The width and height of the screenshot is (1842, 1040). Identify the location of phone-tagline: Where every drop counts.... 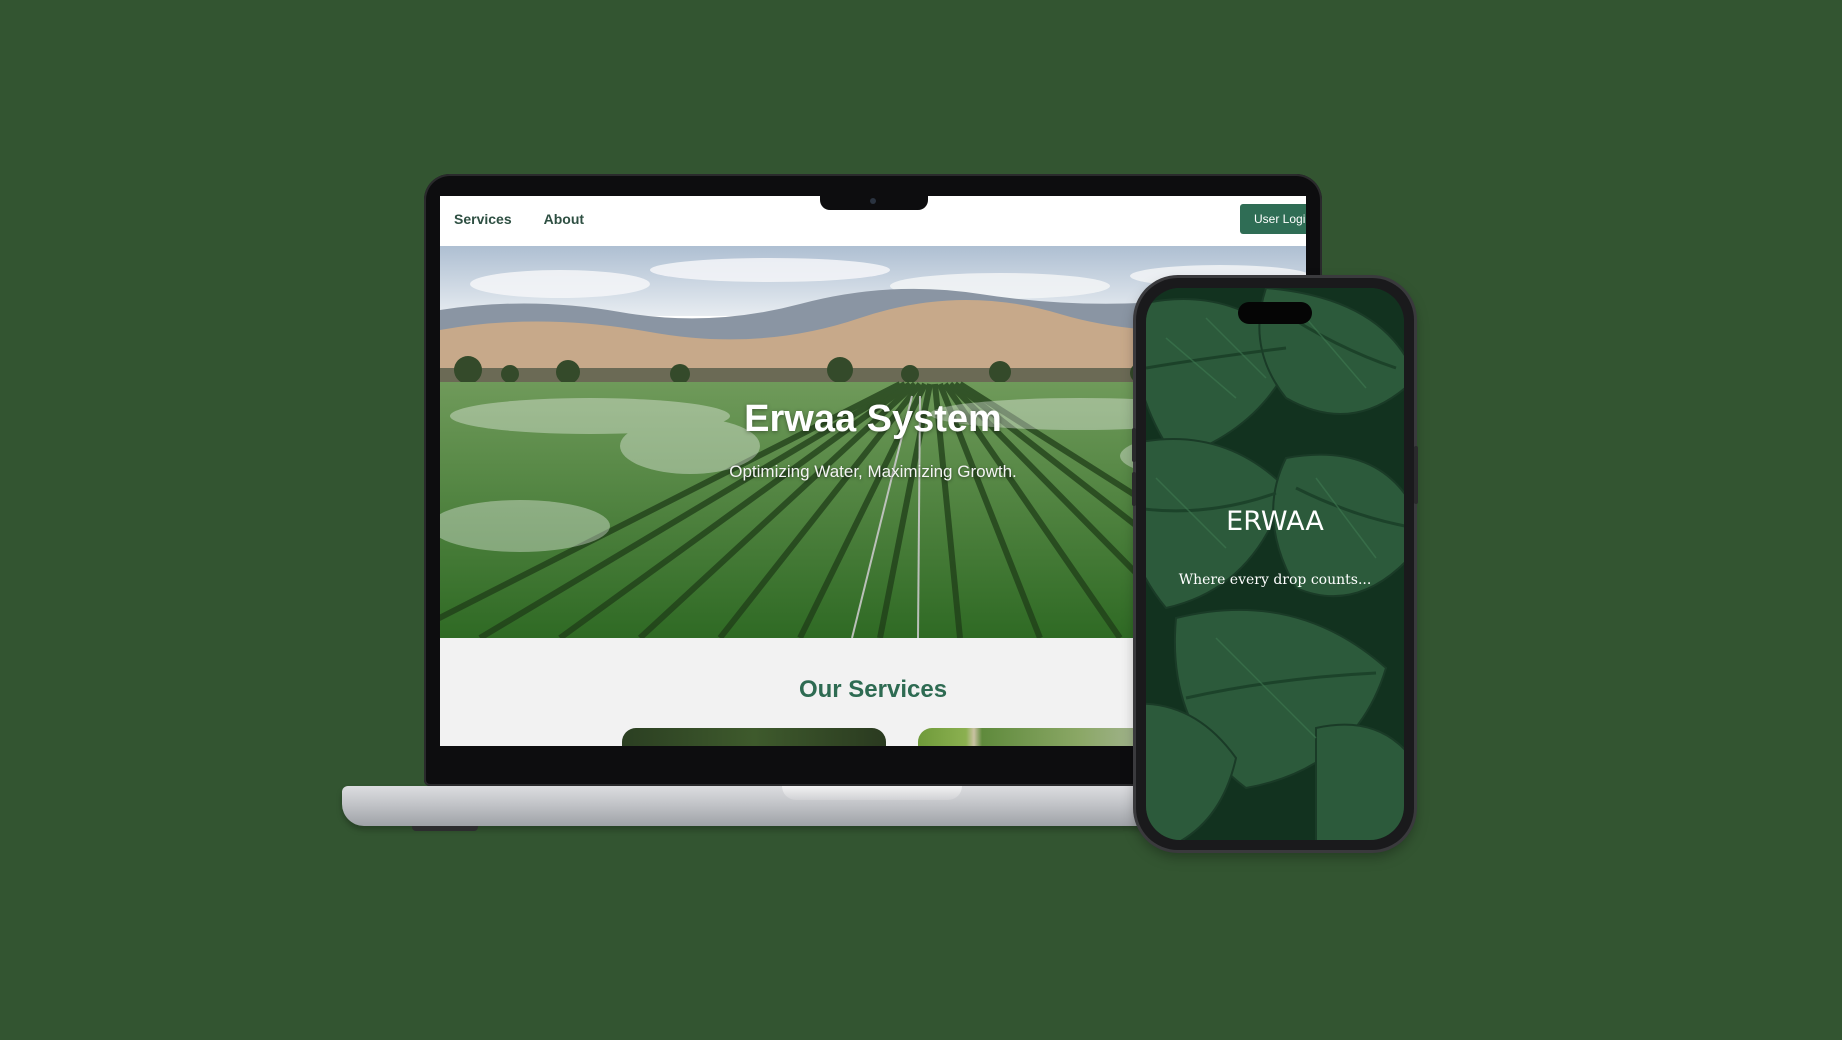
(1275, 580).